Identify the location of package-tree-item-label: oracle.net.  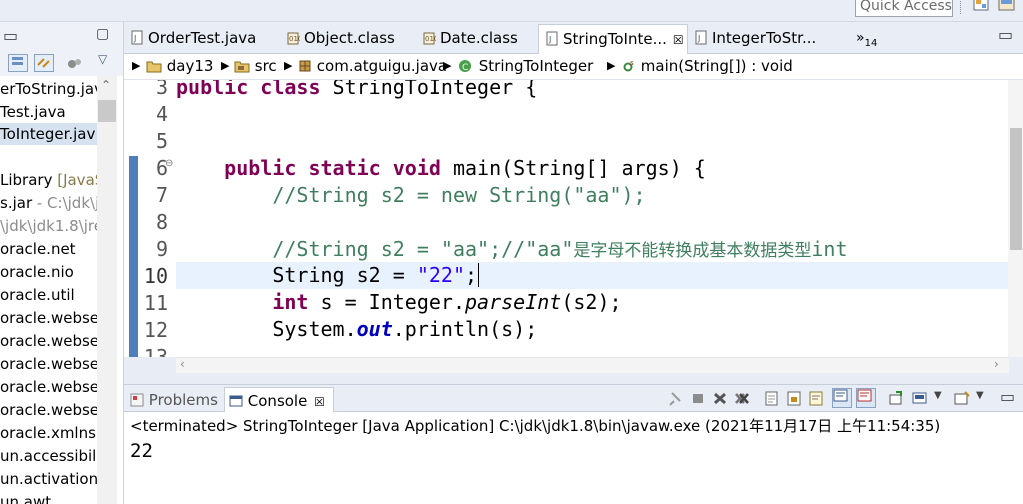
(38, 249).